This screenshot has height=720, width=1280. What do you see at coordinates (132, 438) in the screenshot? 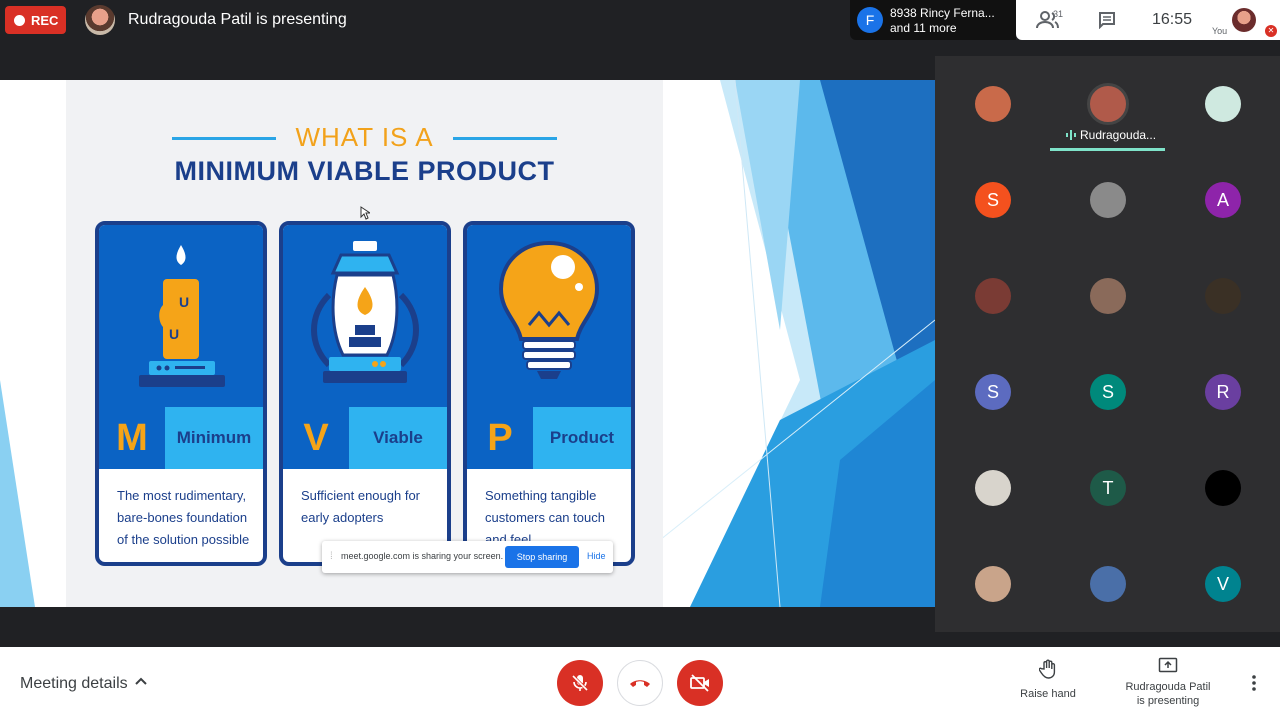
I see `column-letter: M` at bounding box center [132, 438].